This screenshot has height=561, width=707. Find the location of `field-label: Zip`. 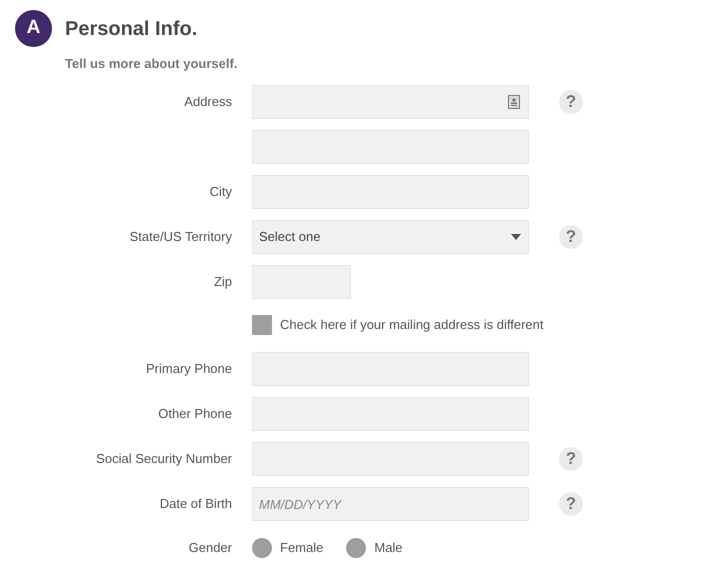

field-label: Zip is located at coordinates (223, 282).